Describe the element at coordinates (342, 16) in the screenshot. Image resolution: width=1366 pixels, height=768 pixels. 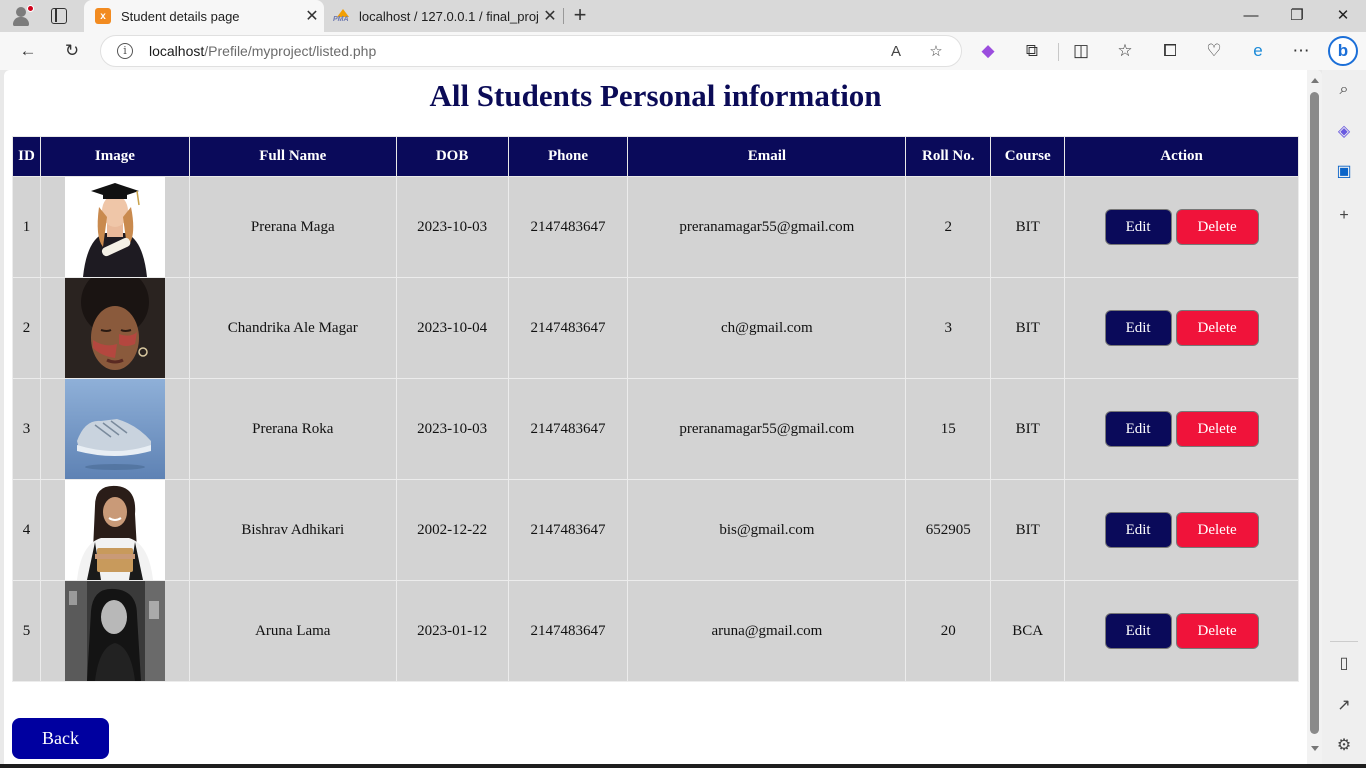
I see `phpmyadmin-icon: PMA` at that location.